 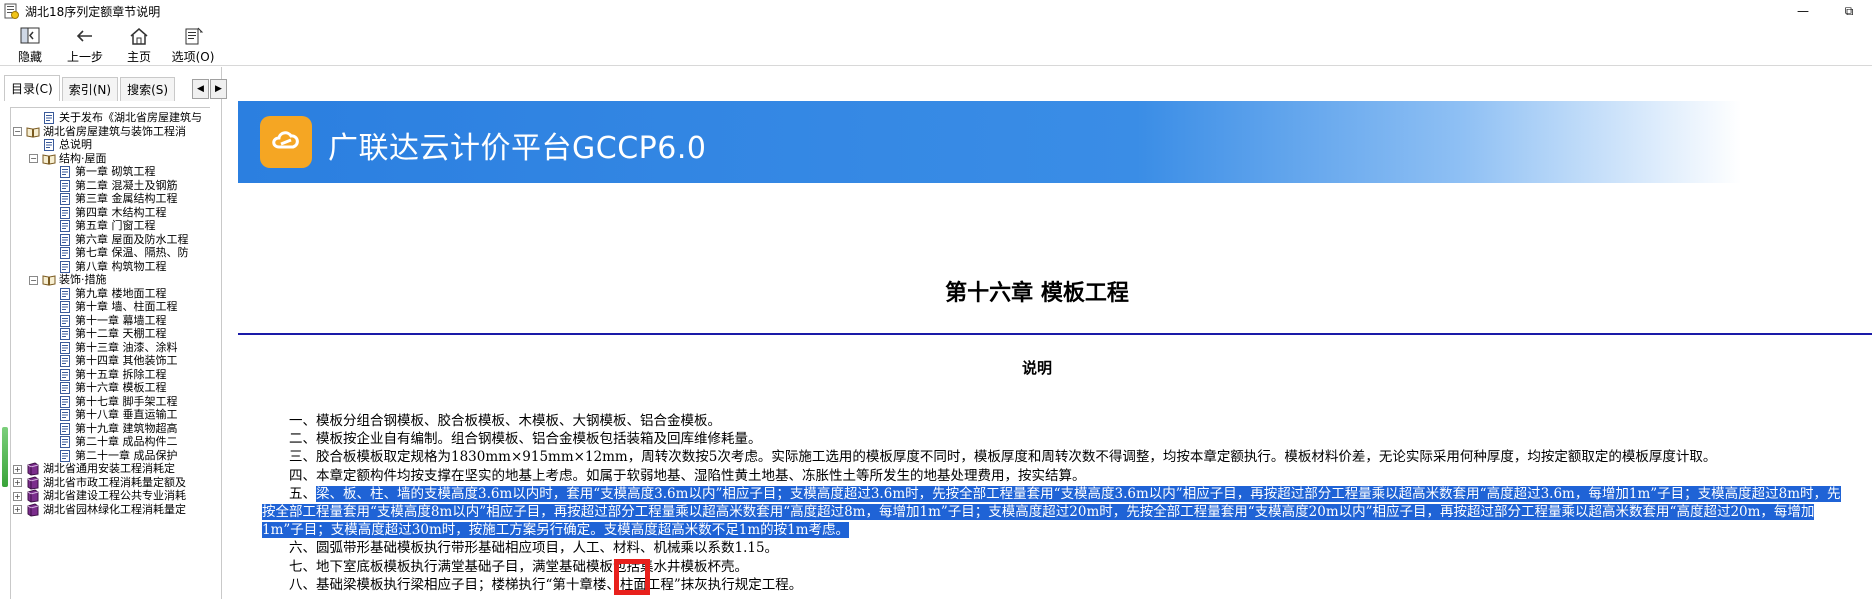 I want to click on tab-search: 搜索(S), so click(x=148, y=89).